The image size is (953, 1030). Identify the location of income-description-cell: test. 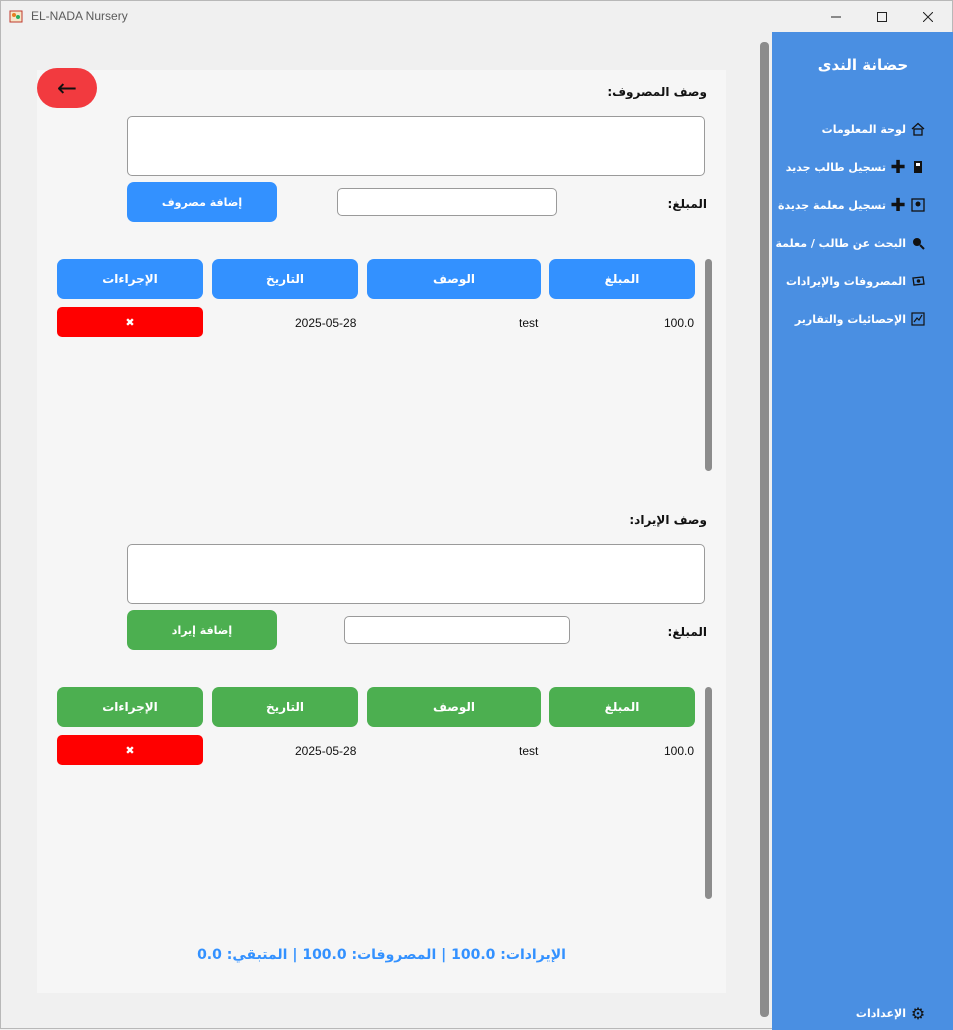
(529, 751).